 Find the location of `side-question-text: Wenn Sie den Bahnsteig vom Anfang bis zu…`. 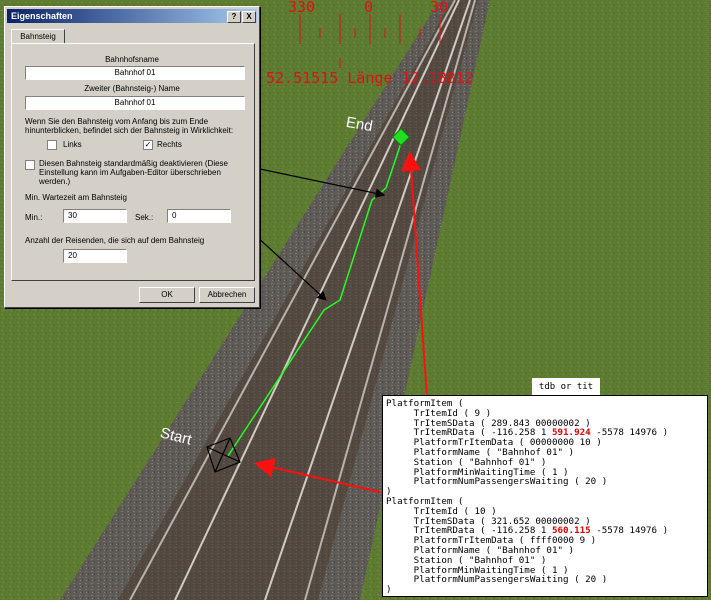

side-question-text: Wenn Sie den Bahnsteig vom Anfang bis zu… is located at coordinates (129, 126).